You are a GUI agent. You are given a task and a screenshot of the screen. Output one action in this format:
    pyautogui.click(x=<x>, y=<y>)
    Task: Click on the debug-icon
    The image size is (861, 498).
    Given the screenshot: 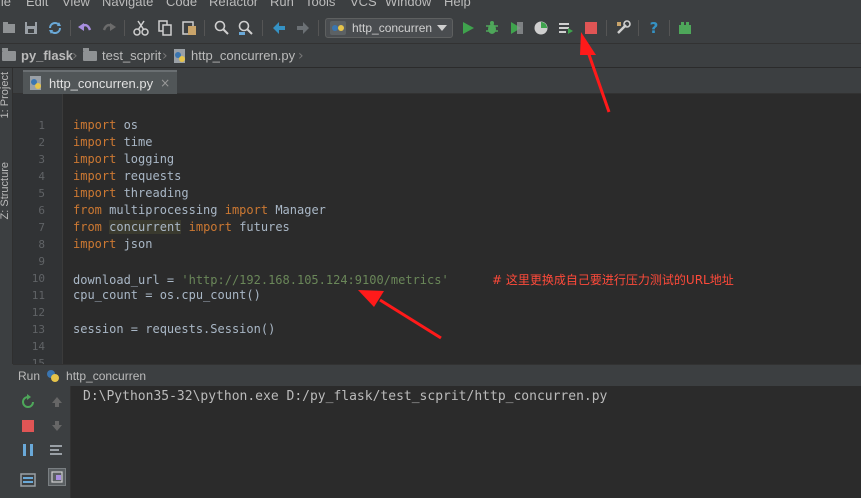 What is the action you would take?
    pyautogui.click(x=492, y=28)
    